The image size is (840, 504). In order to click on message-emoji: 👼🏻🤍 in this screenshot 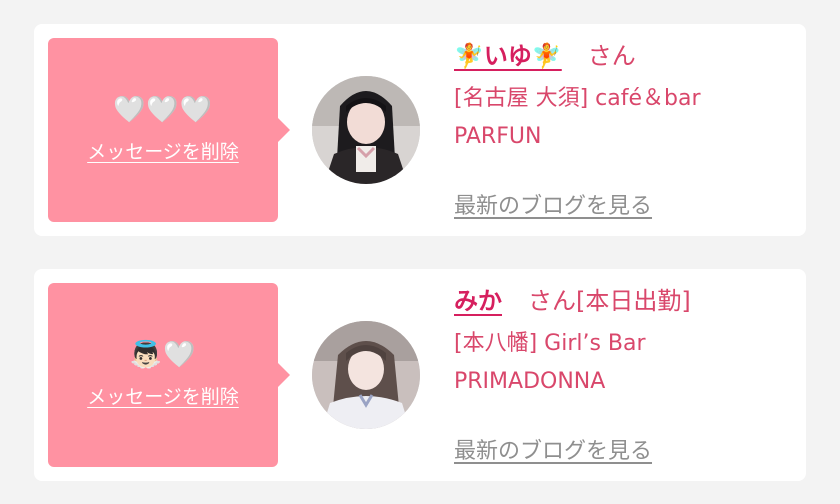, I will do `click(163, 354)`.